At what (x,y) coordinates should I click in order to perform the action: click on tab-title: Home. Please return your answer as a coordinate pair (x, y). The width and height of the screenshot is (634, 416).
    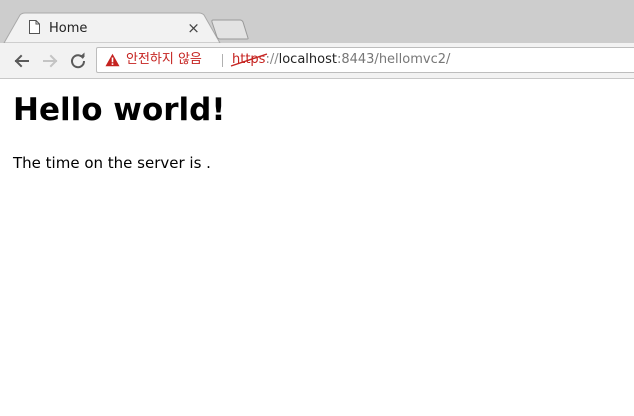
    Looking at the image, I should click on (68, 28).